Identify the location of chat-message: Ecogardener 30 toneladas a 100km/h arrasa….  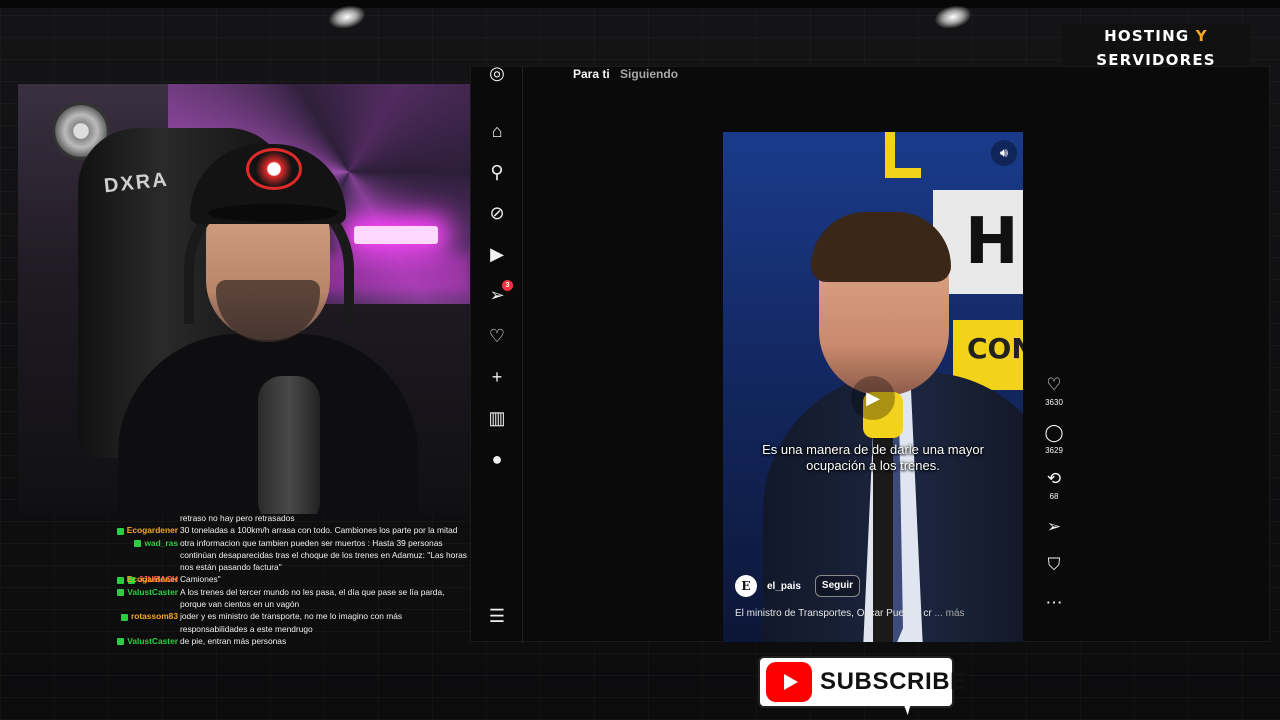
(285, 530).